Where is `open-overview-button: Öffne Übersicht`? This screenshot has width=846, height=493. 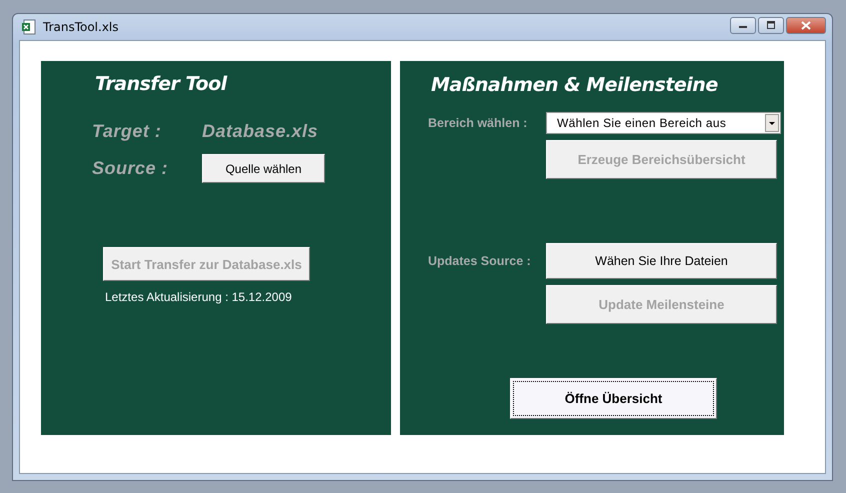 open-overview-button: Öffne Übersicht is located at coordinates (613, 398).